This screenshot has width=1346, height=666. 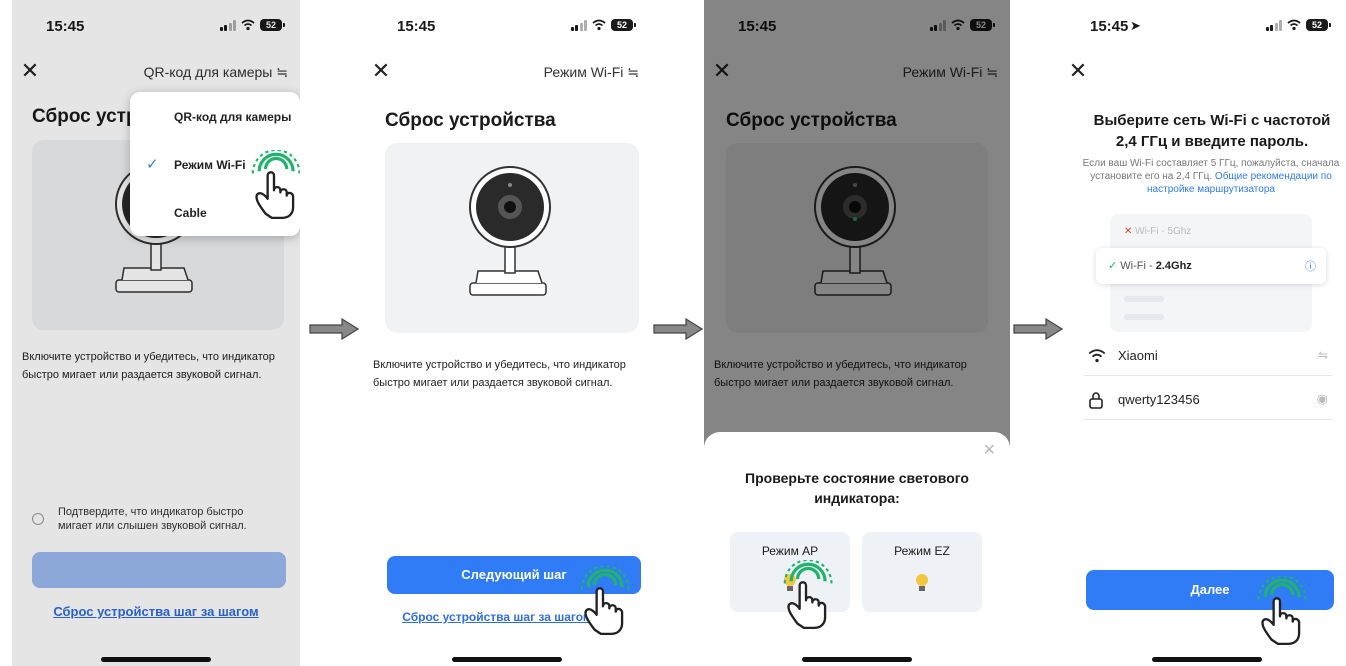 What do you see at coordinates (470, 120) in the screenshot?
I see `page-title: Сброс устройства` at bounding box center [470, 120].